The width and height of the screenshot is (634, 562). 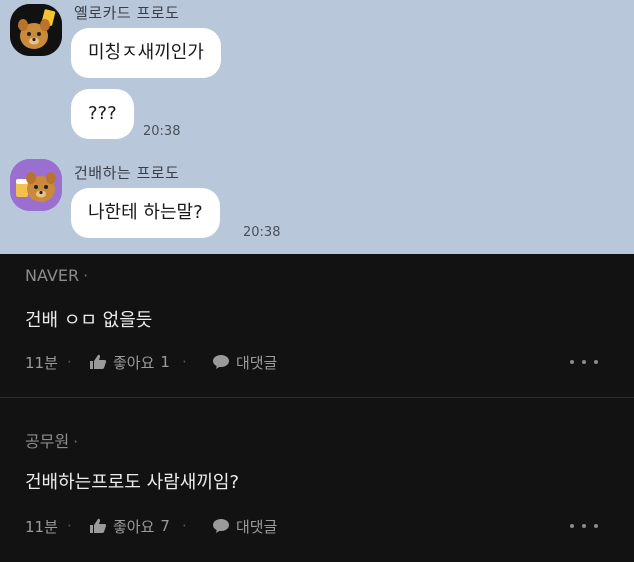 I want to click on message-bubble: 나한테 하는말?, so click(x=145, y=213).